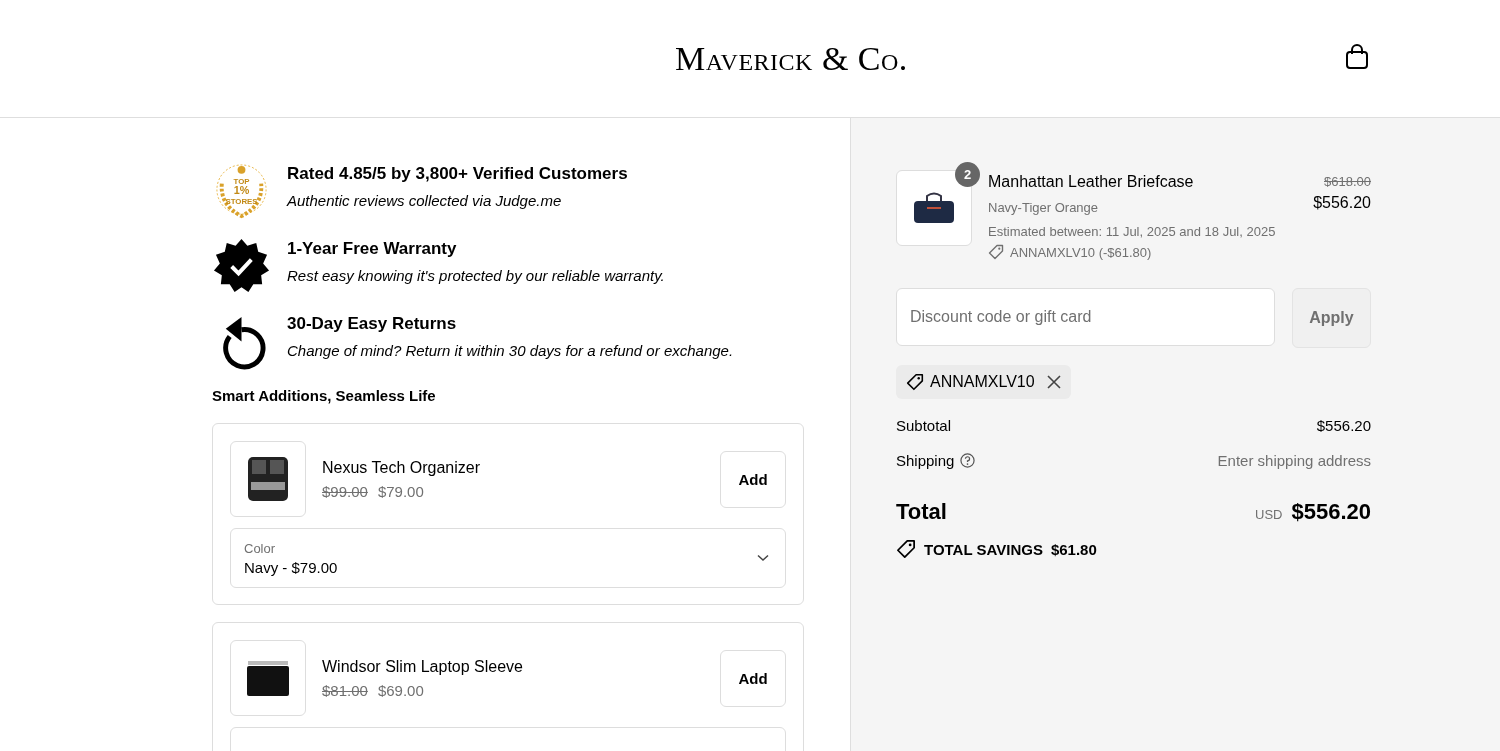 The height and width of the screenshot is (751, 1500). Describe the element at coordinates (983, 549) in the screenshot. I see `savings-label: TOTAL SAVINGS` at that location.